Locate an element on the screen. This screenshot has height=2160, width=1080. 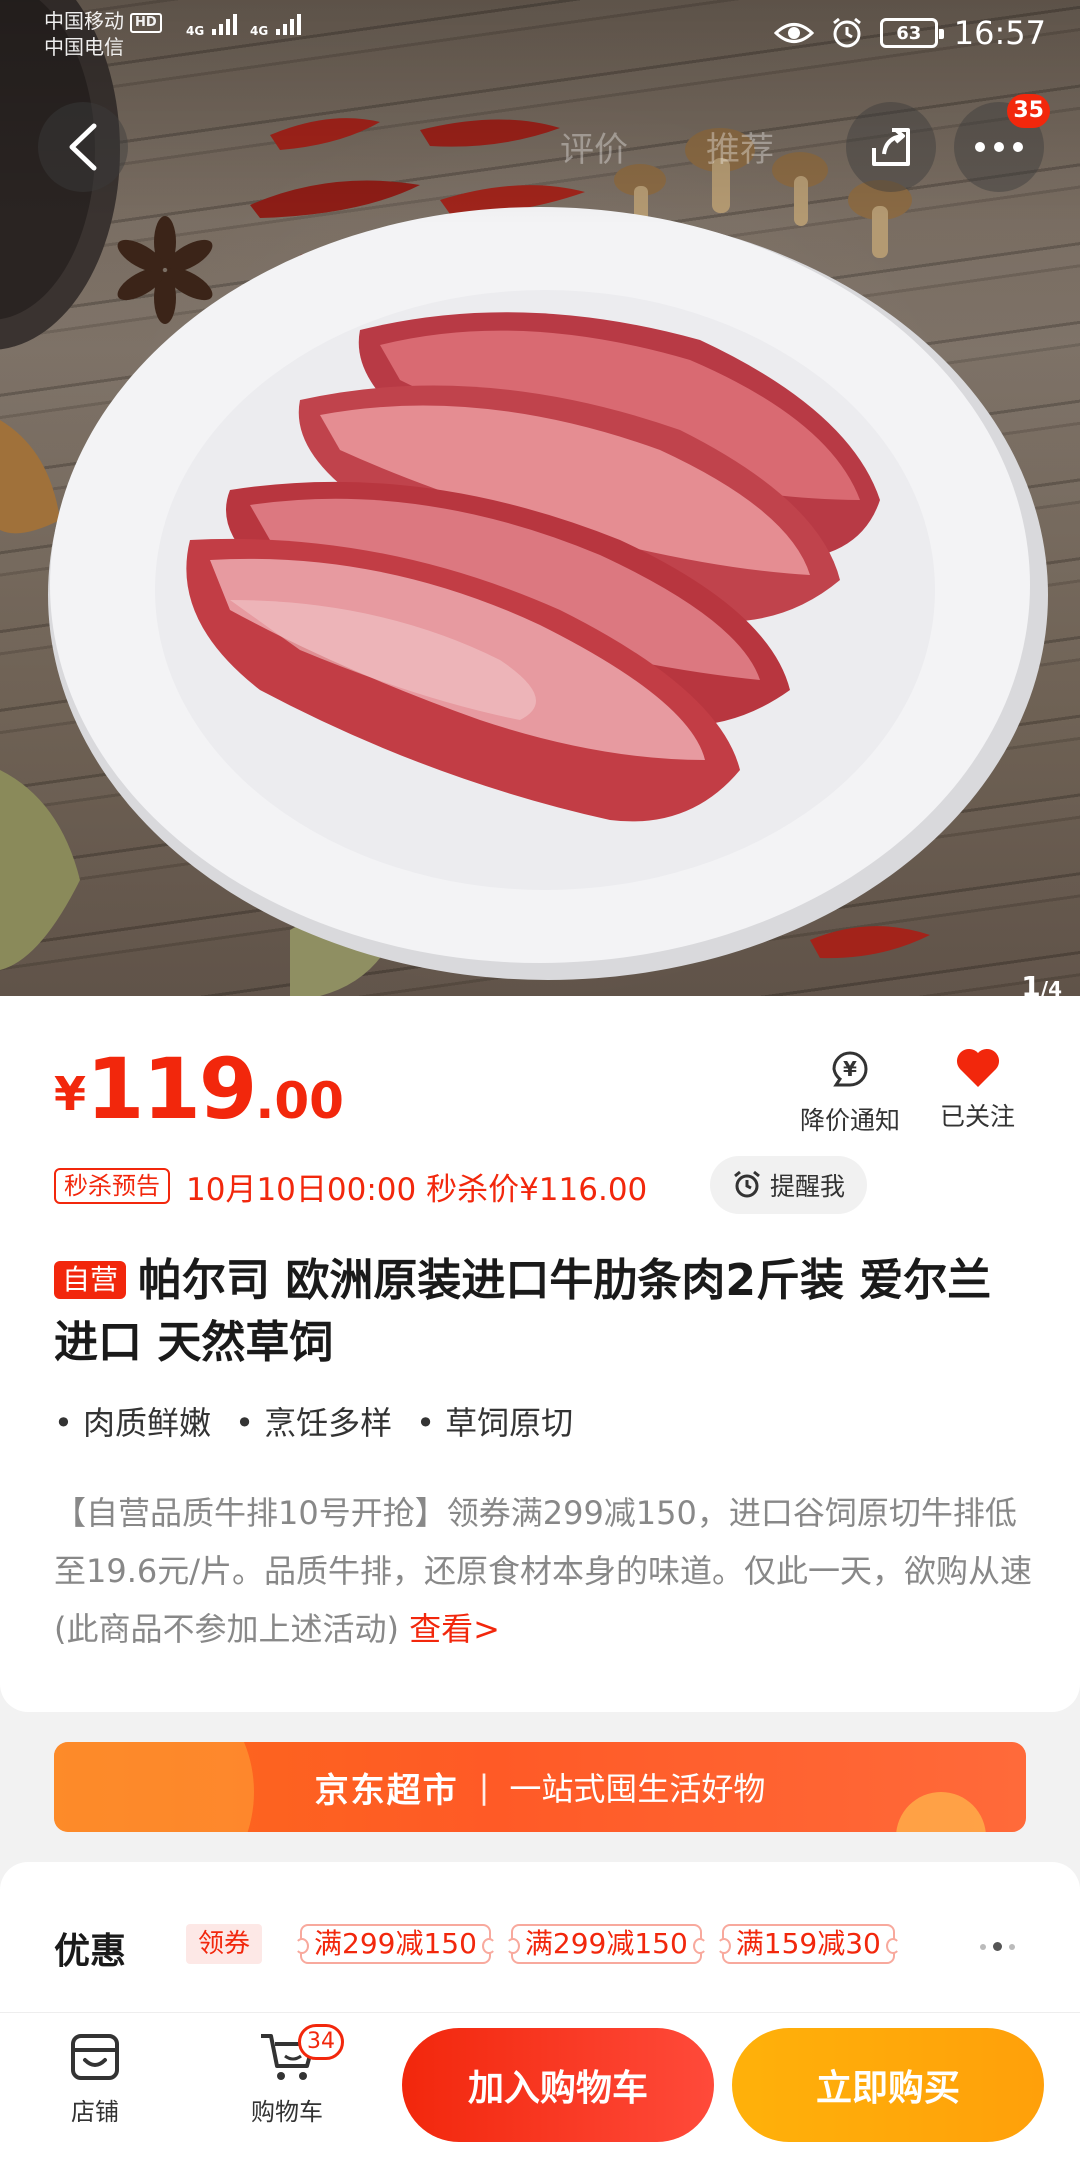
carrier-2: 中国电信 is located at coordinates (84, 47).